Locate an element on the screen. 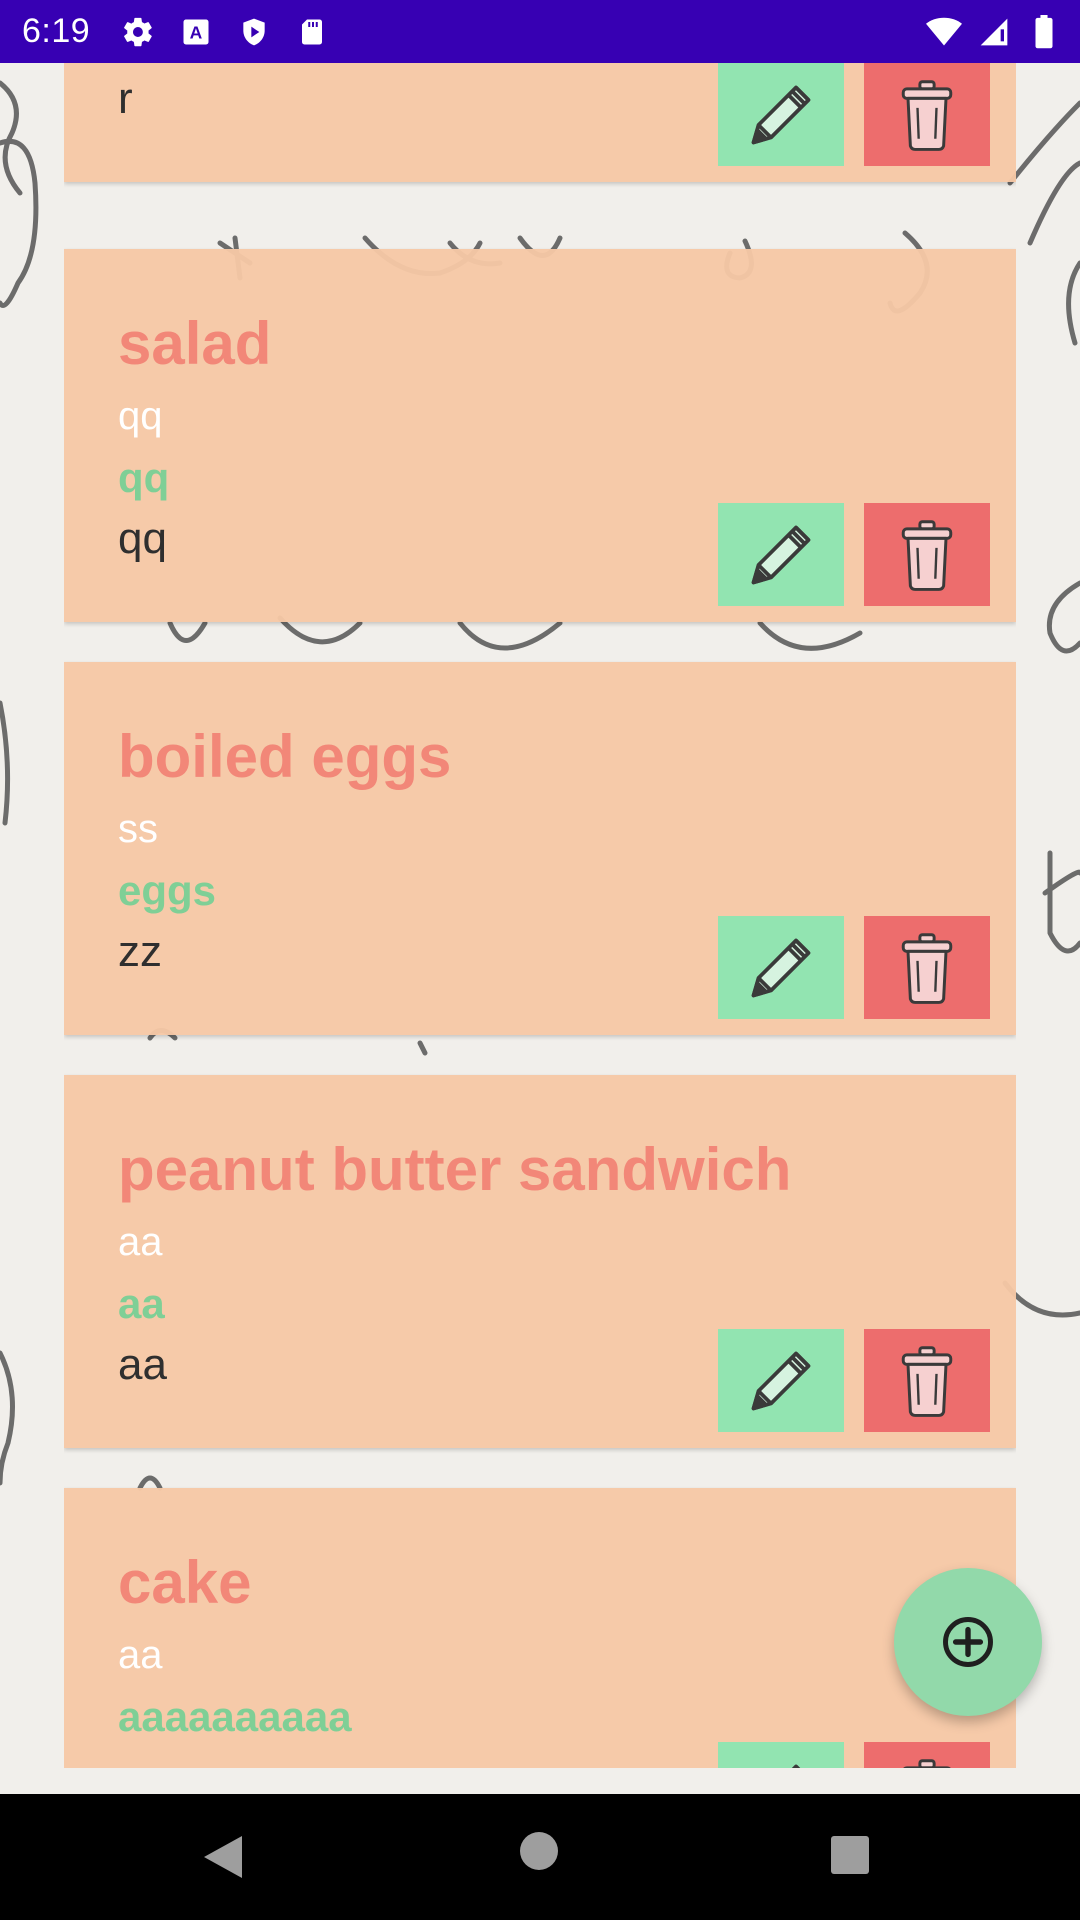 The width and height of the screenshot is (1080, 1920). recipe-card: cake aa aaaaaaaaaa is located at coordinates (540, 1628).